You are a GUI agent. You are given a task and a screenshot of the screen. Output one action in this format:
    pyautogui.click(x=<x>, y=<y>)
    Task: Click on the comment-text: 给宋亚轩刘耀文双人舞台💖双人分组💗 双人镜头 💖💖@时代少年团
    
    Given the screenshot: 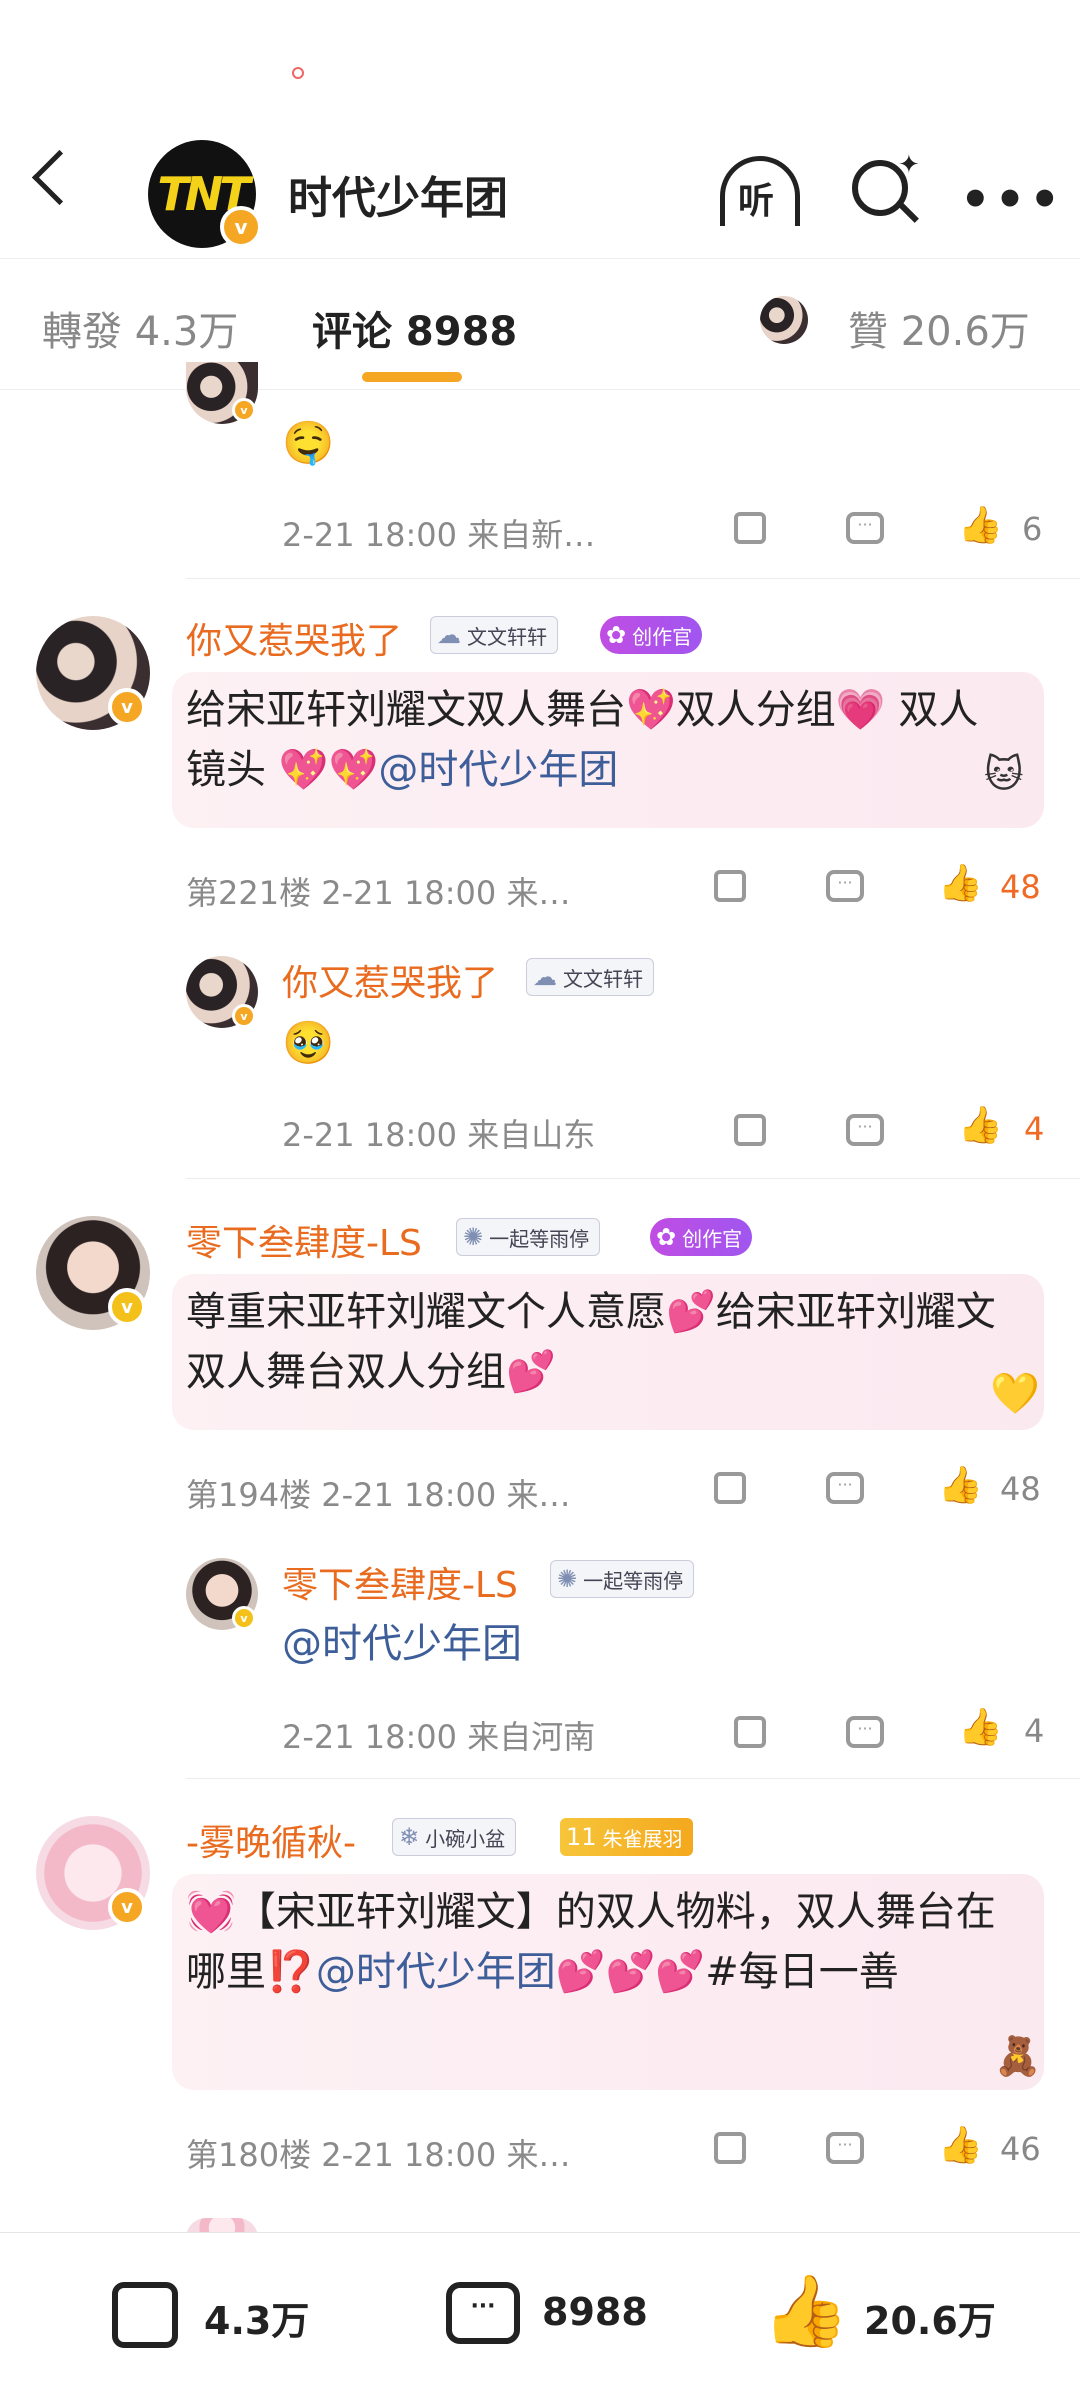 What is the action you would take?
    pyautogui.click(x=601, y=740)
    